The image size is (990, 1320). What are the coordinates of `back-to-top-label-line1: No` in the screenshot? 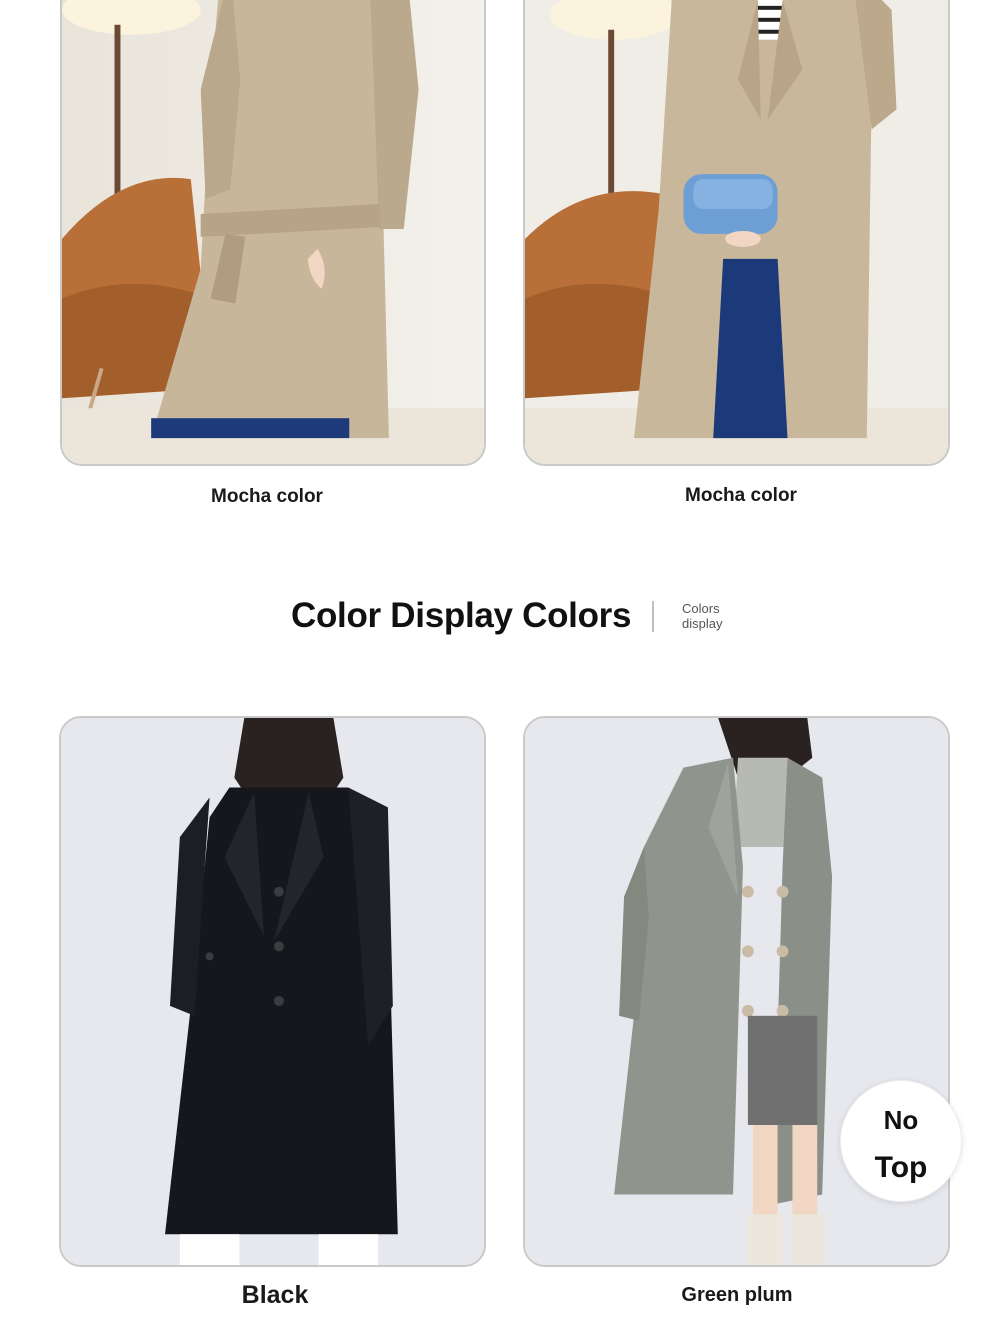 It's located at (901, 1120).